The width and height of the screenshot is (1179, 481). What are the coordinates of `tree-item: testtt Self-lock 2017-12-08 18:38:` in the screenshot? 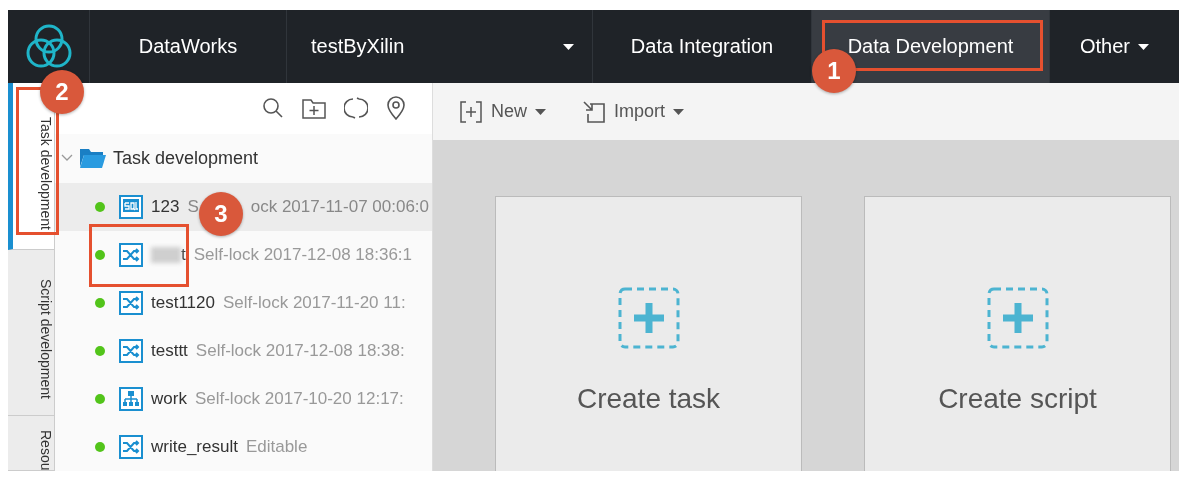 It's located at (243, 351).